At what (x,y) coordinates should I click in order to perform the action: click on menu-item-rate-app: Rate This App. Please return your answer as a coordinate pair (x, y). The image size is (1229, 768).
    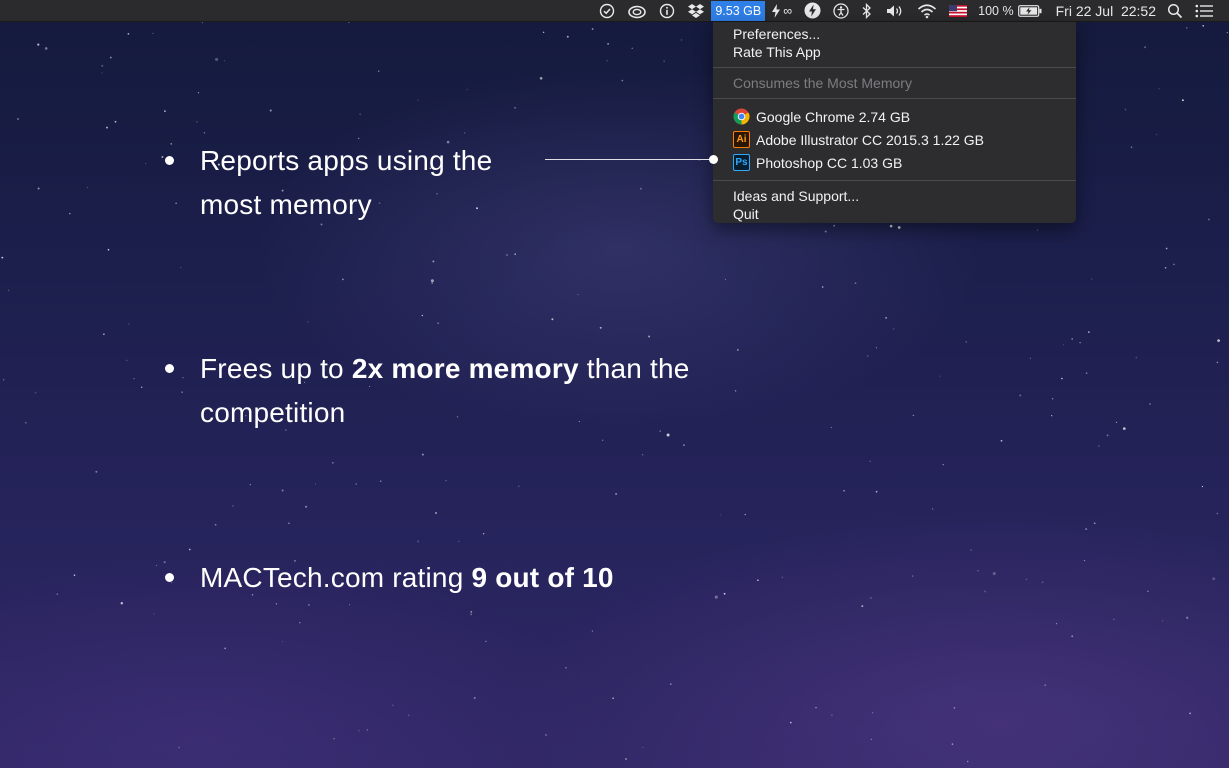
    Looking at the image, I should click on (894, 52).